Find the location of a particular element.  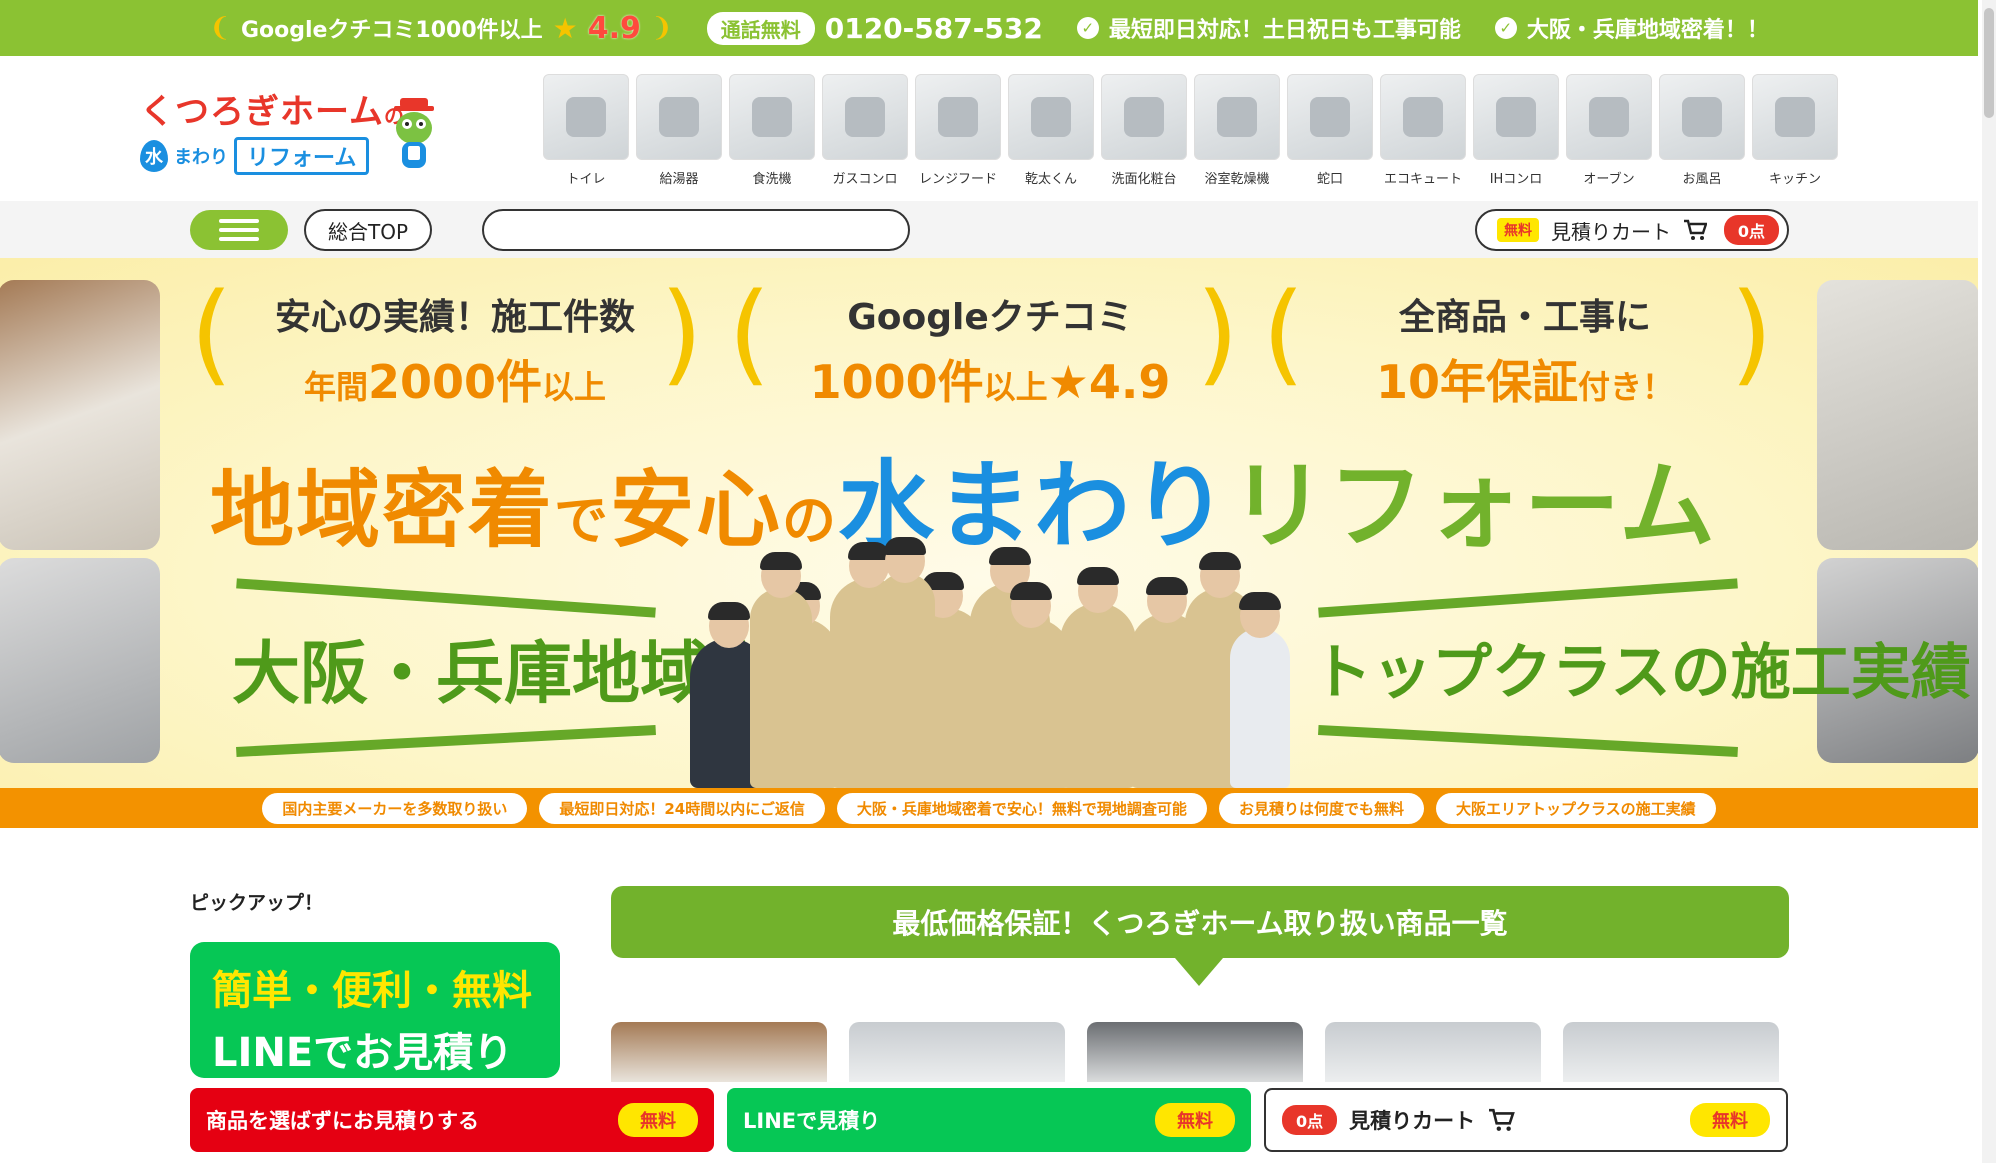

product-category-water-heater: 給湯器 is located at coordinates (679, 130).